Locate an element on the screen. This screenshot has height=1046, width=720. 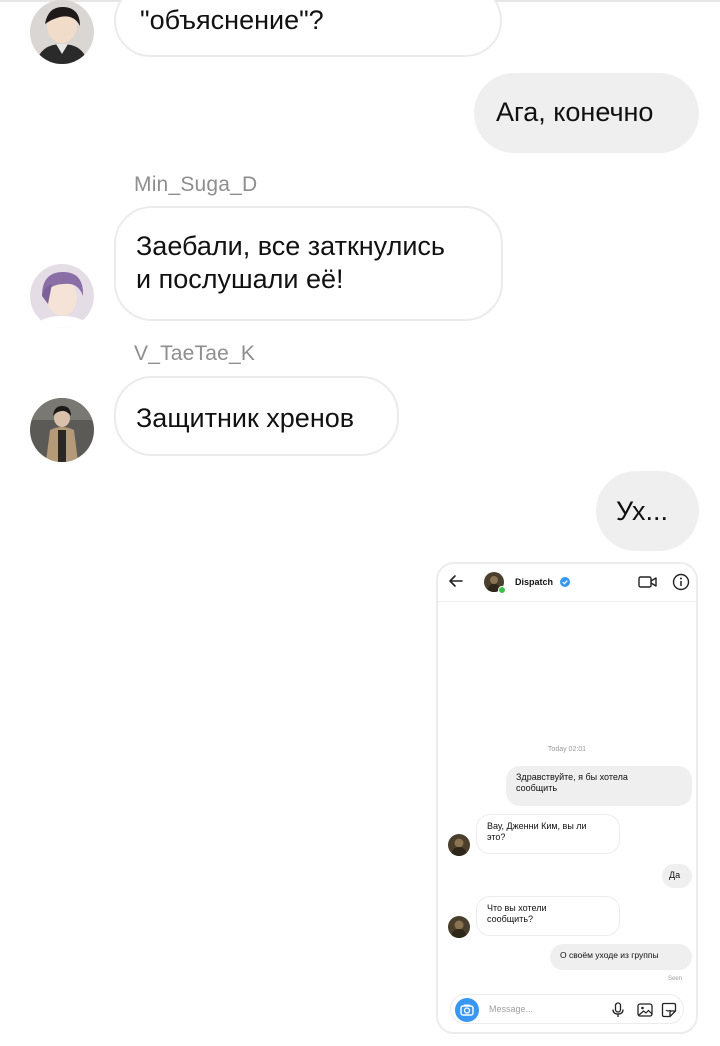
message-text-line: это? is located at coordinates (496, 837).